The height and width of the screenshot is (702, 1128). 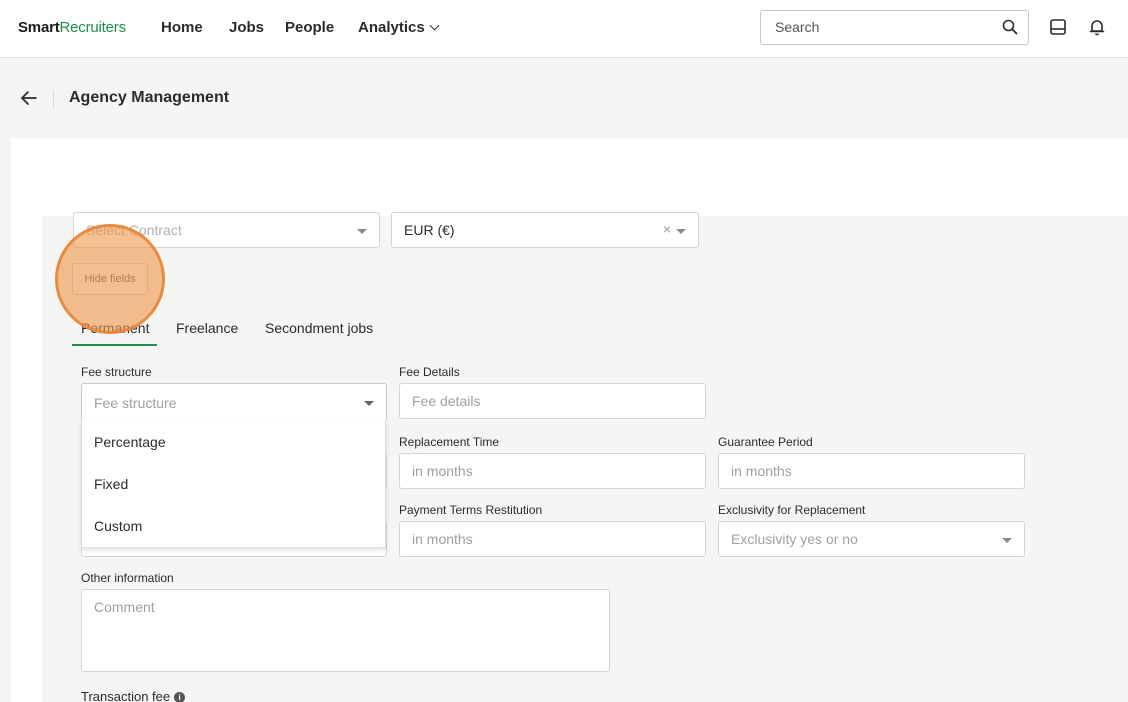 What do you see at coordinates (134, 230) in the screenshot?
I see `contract-select-placeholder: Select Contract` at bounding box center [134, 230].